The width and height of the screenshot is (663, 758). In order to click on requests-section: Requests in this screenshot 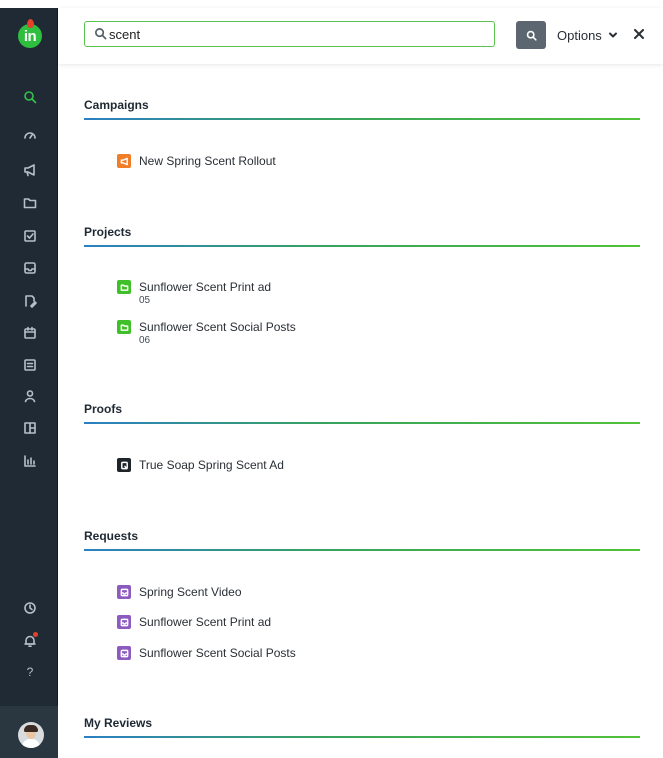, I will do `click(362, 540)`.